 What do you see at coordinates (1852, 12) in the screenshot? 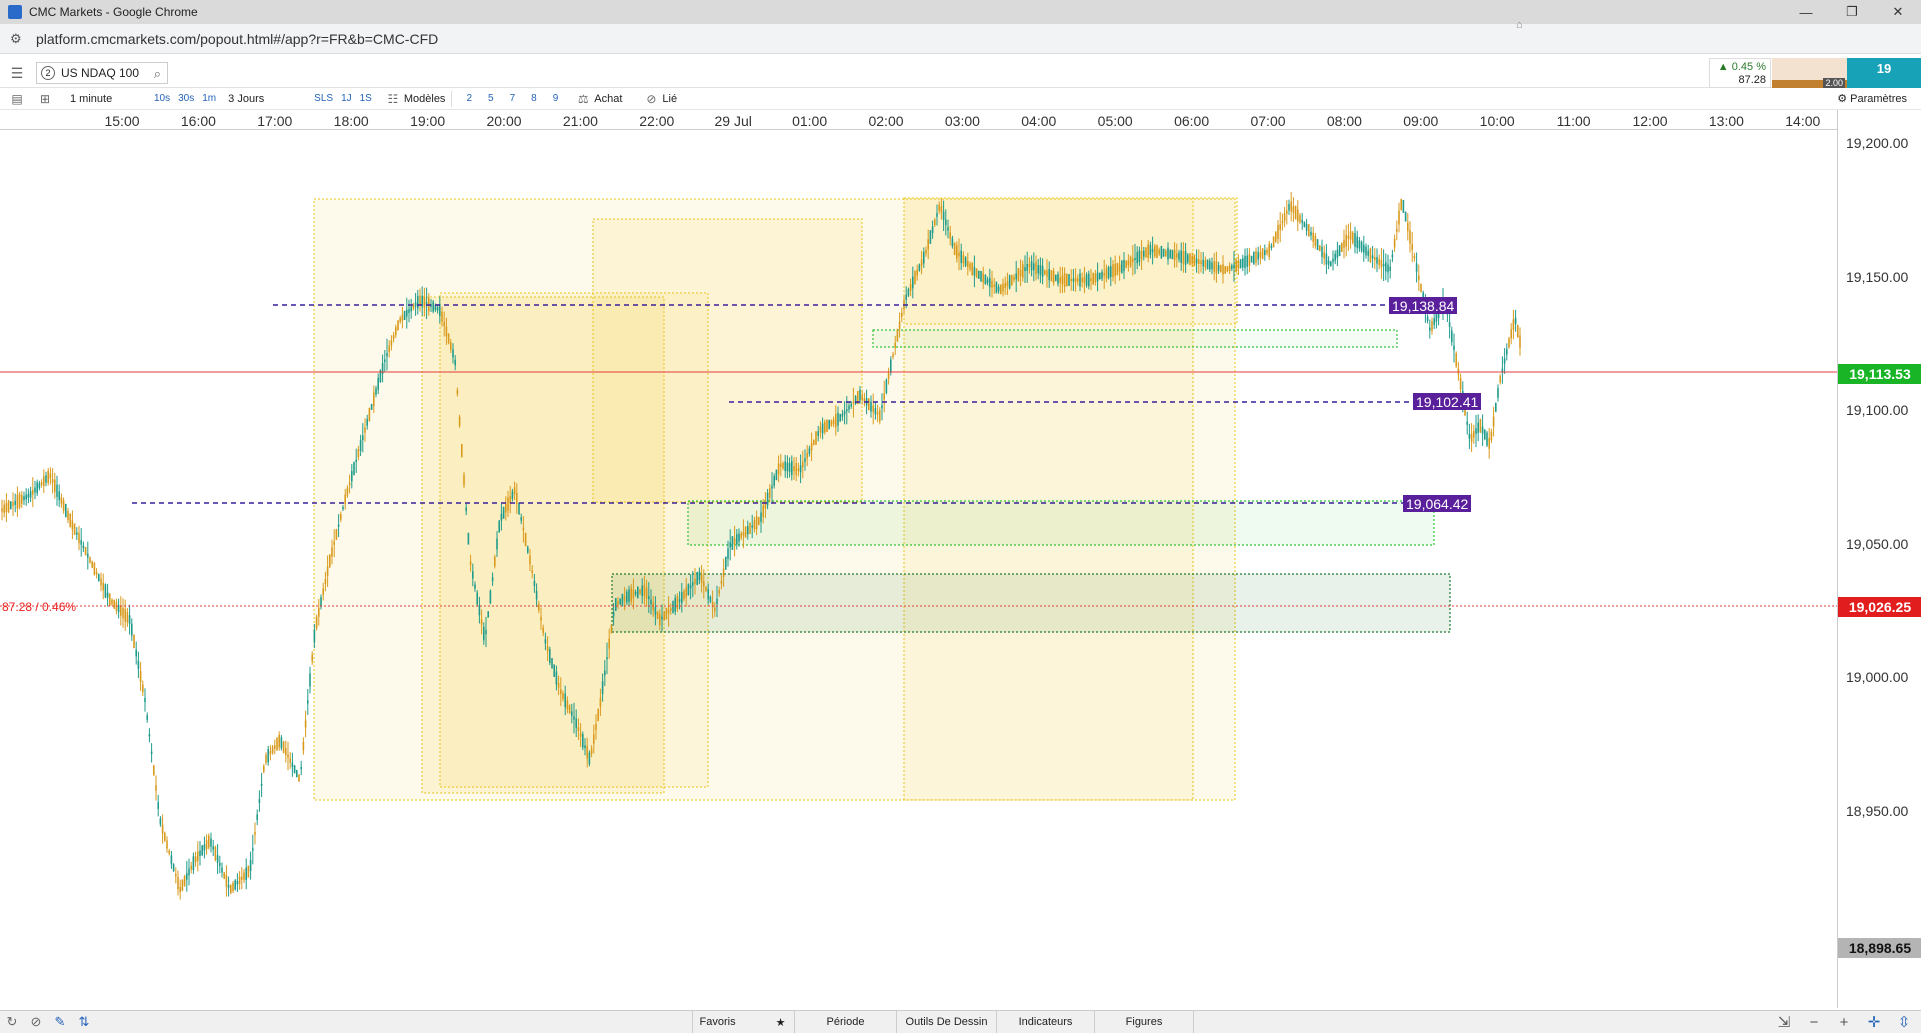
I see `restore-button: ❐` at bounding box center [1852, 12].